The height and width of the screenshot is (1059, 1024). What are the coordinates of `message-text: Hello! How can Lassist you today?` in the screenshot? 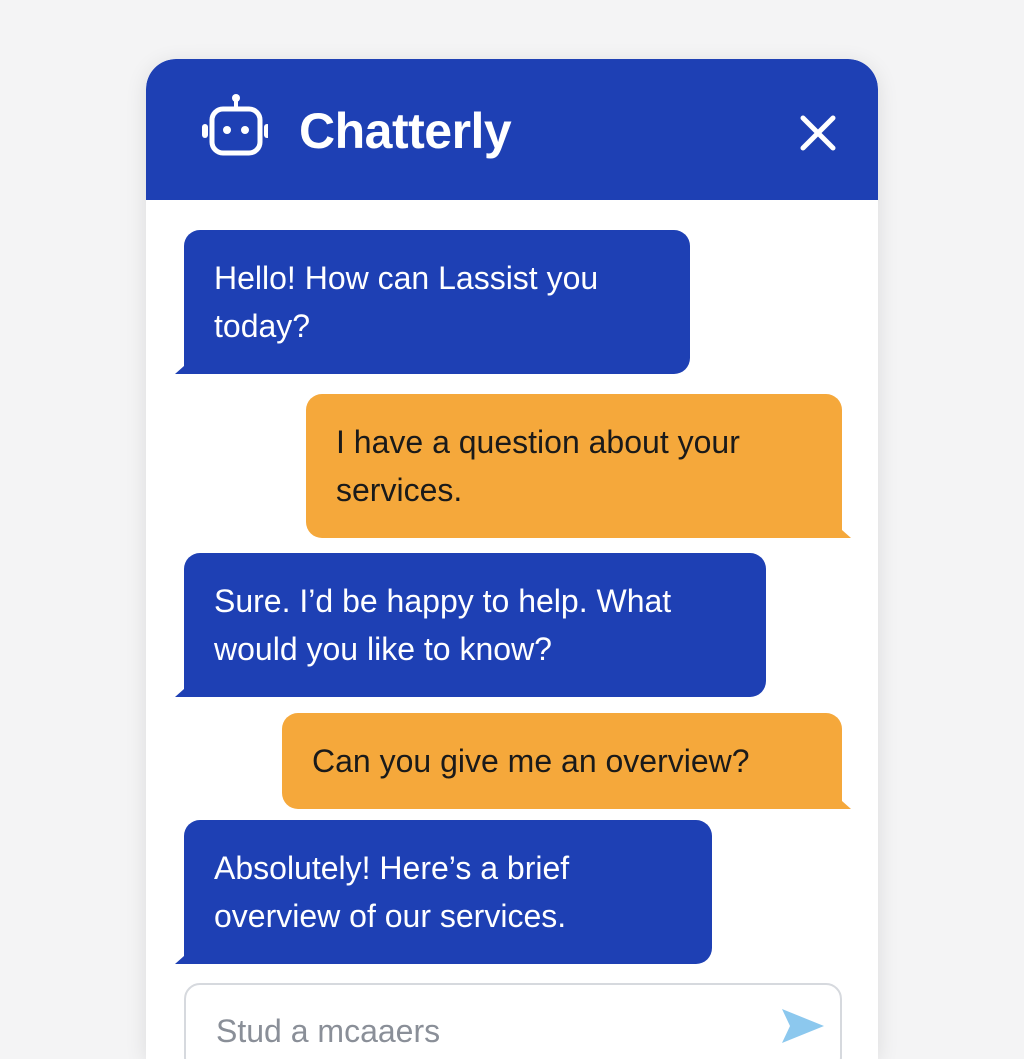 It's located at (406, 302).